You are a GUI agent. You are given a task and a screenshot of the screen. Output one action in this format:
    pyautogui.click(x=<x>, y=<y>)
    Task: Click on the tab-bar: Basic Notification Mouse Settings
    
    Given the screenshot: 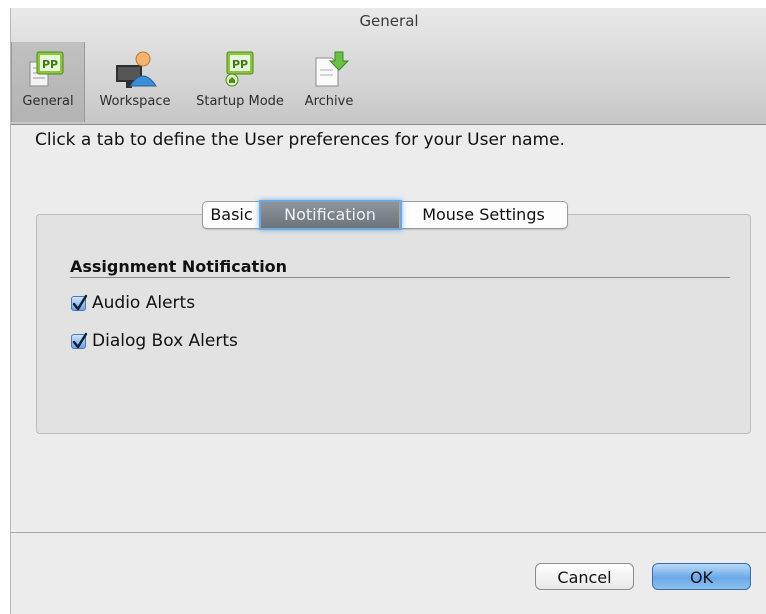 What is the action you would take?
    pyautogui.click(x=385, y=215)
    